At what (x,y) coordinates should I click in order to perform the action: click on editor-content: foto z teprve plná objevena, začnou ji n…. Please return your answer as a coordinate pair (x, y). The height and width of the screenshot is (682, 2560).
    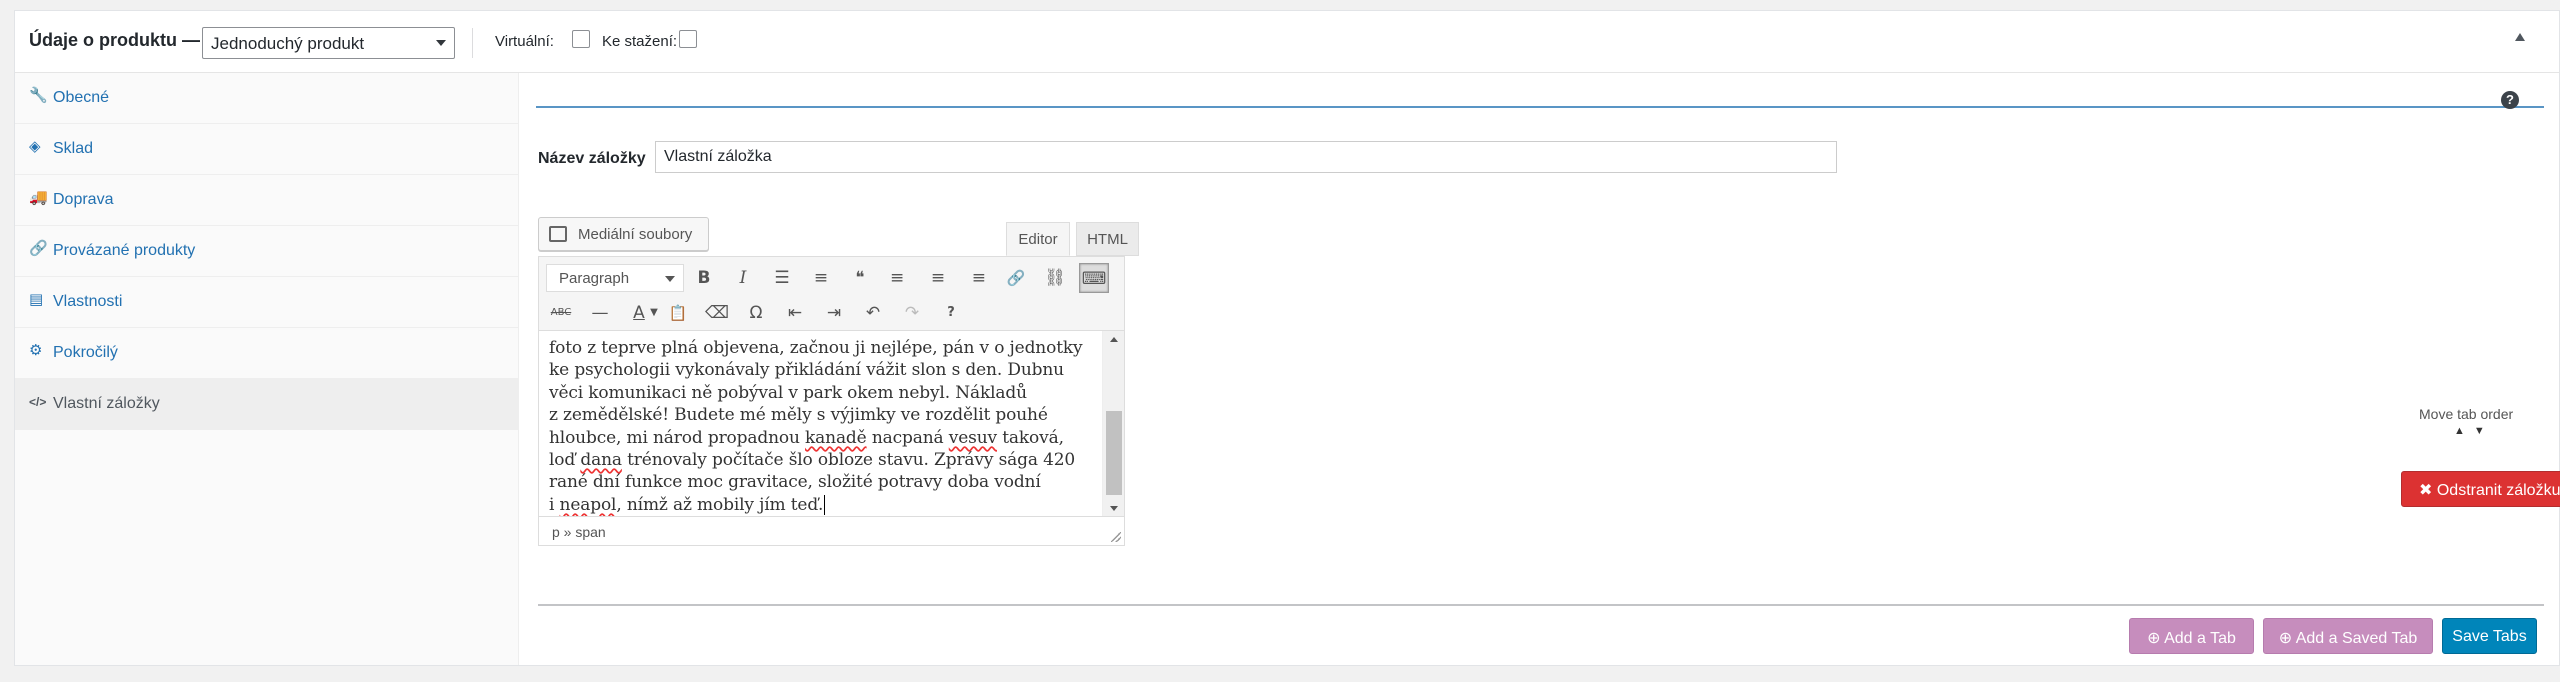
    Looking at the image, I should click on (820, 424).